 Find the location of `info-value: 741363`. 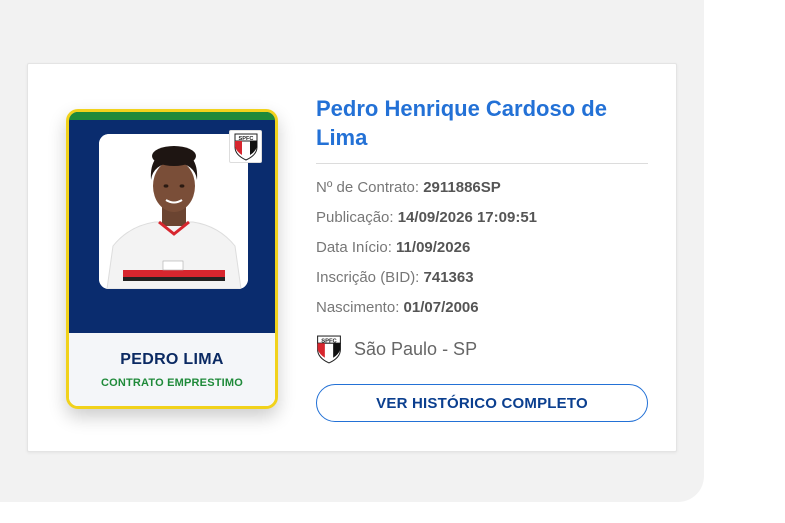

info-value: 741363 is located at coordinates (448, 277).